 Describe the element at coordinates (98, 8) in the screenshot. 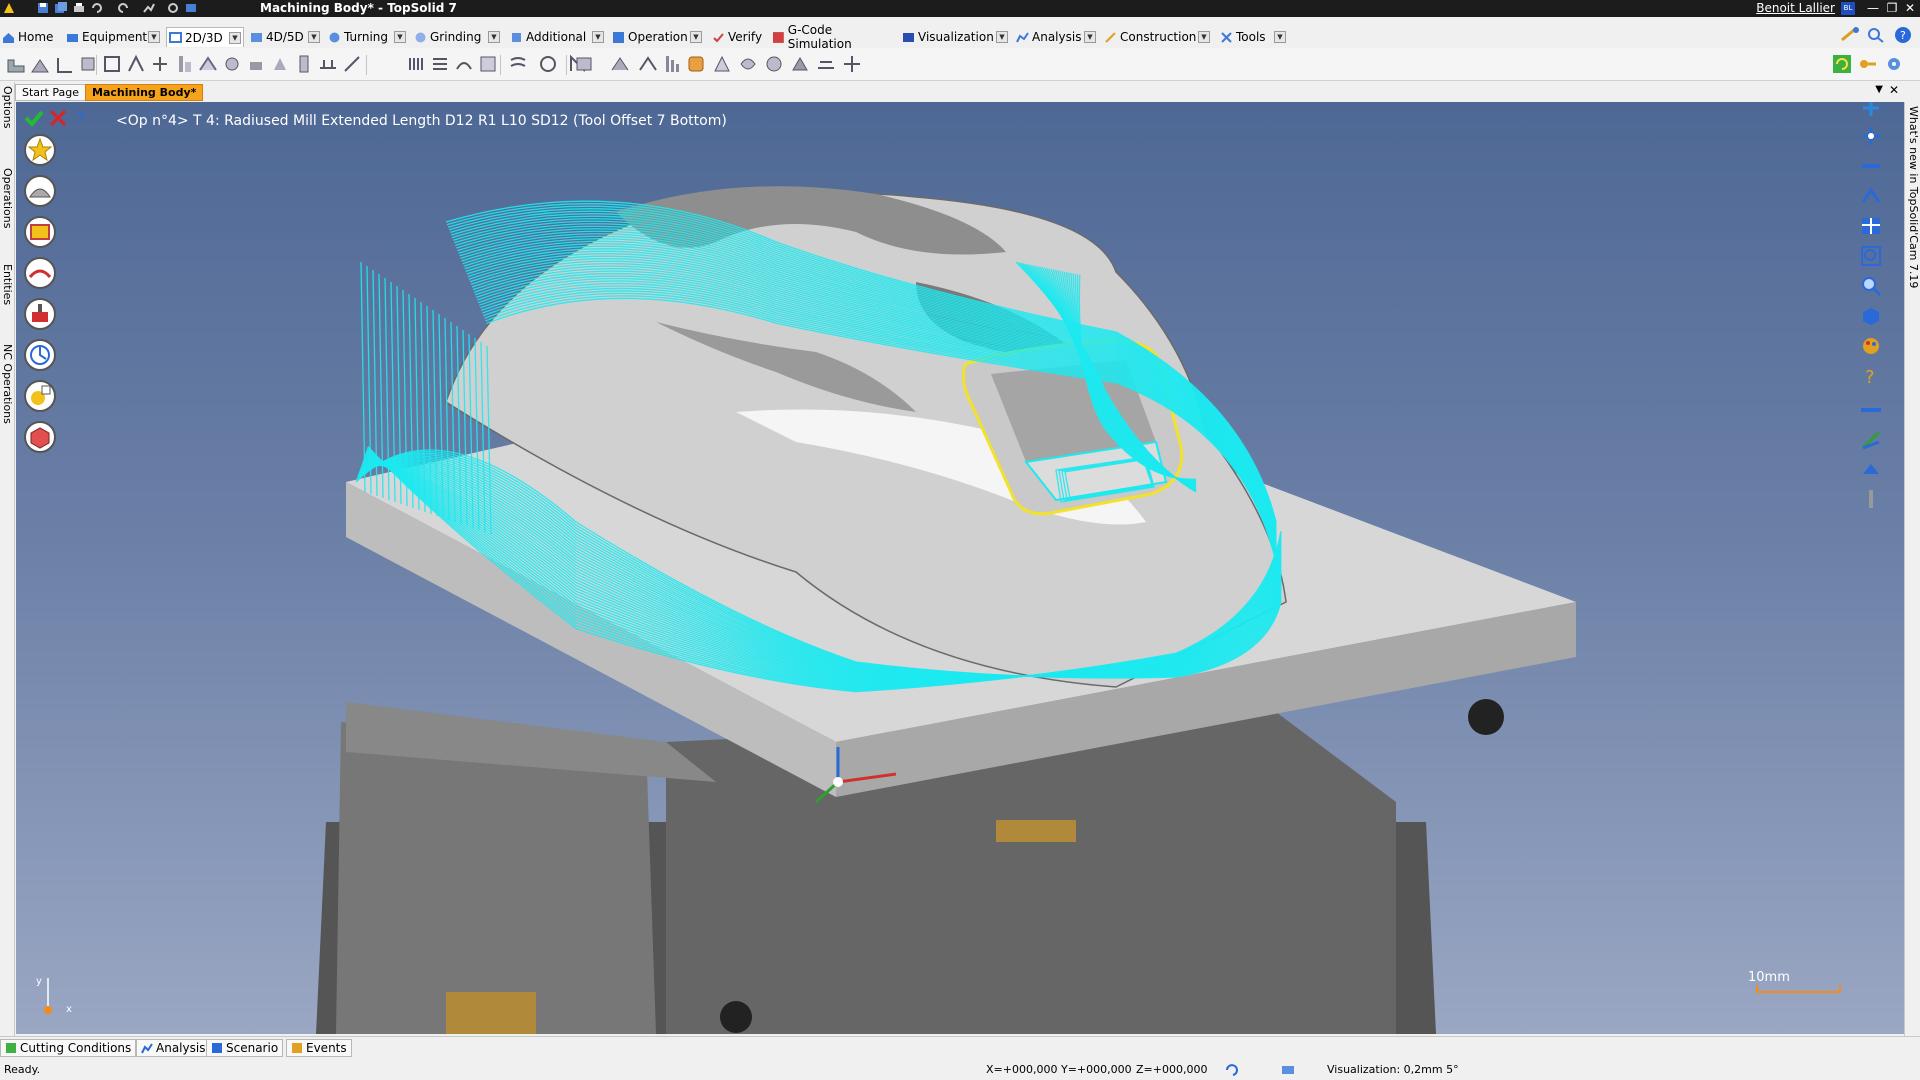

I see `undo-icon` at that location.